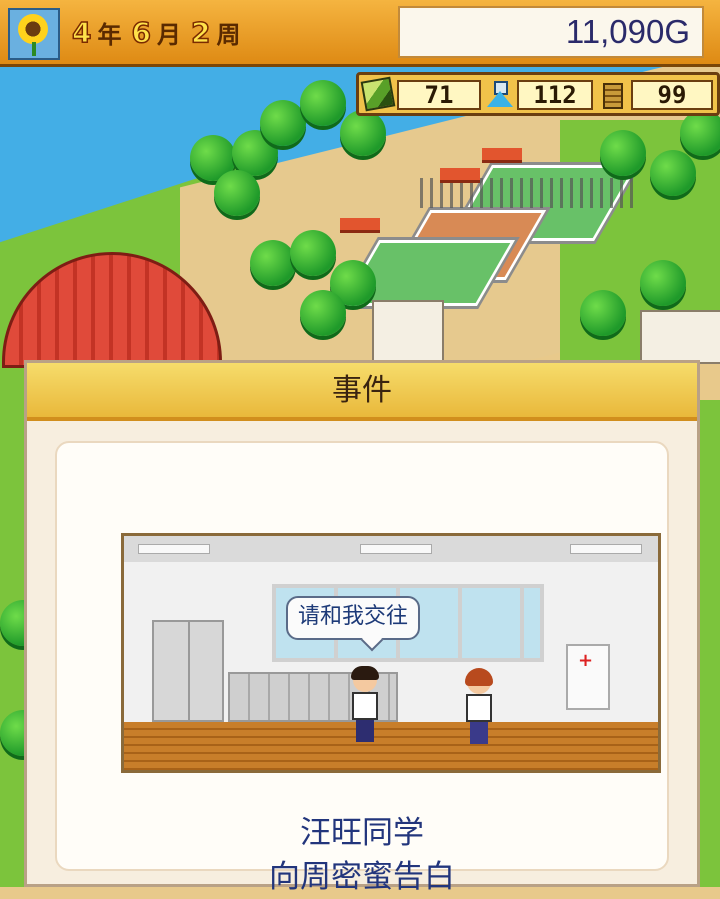 The width and height of the screenshot is (720, 899). What do you see at coordinates (168, 34) in the screenshot?
I see `month-label: 月` at bounding box center [168, 34].